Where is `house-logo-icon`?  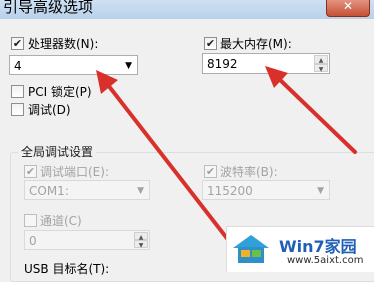
house-logo-icon is located at coordinates (251, 249).